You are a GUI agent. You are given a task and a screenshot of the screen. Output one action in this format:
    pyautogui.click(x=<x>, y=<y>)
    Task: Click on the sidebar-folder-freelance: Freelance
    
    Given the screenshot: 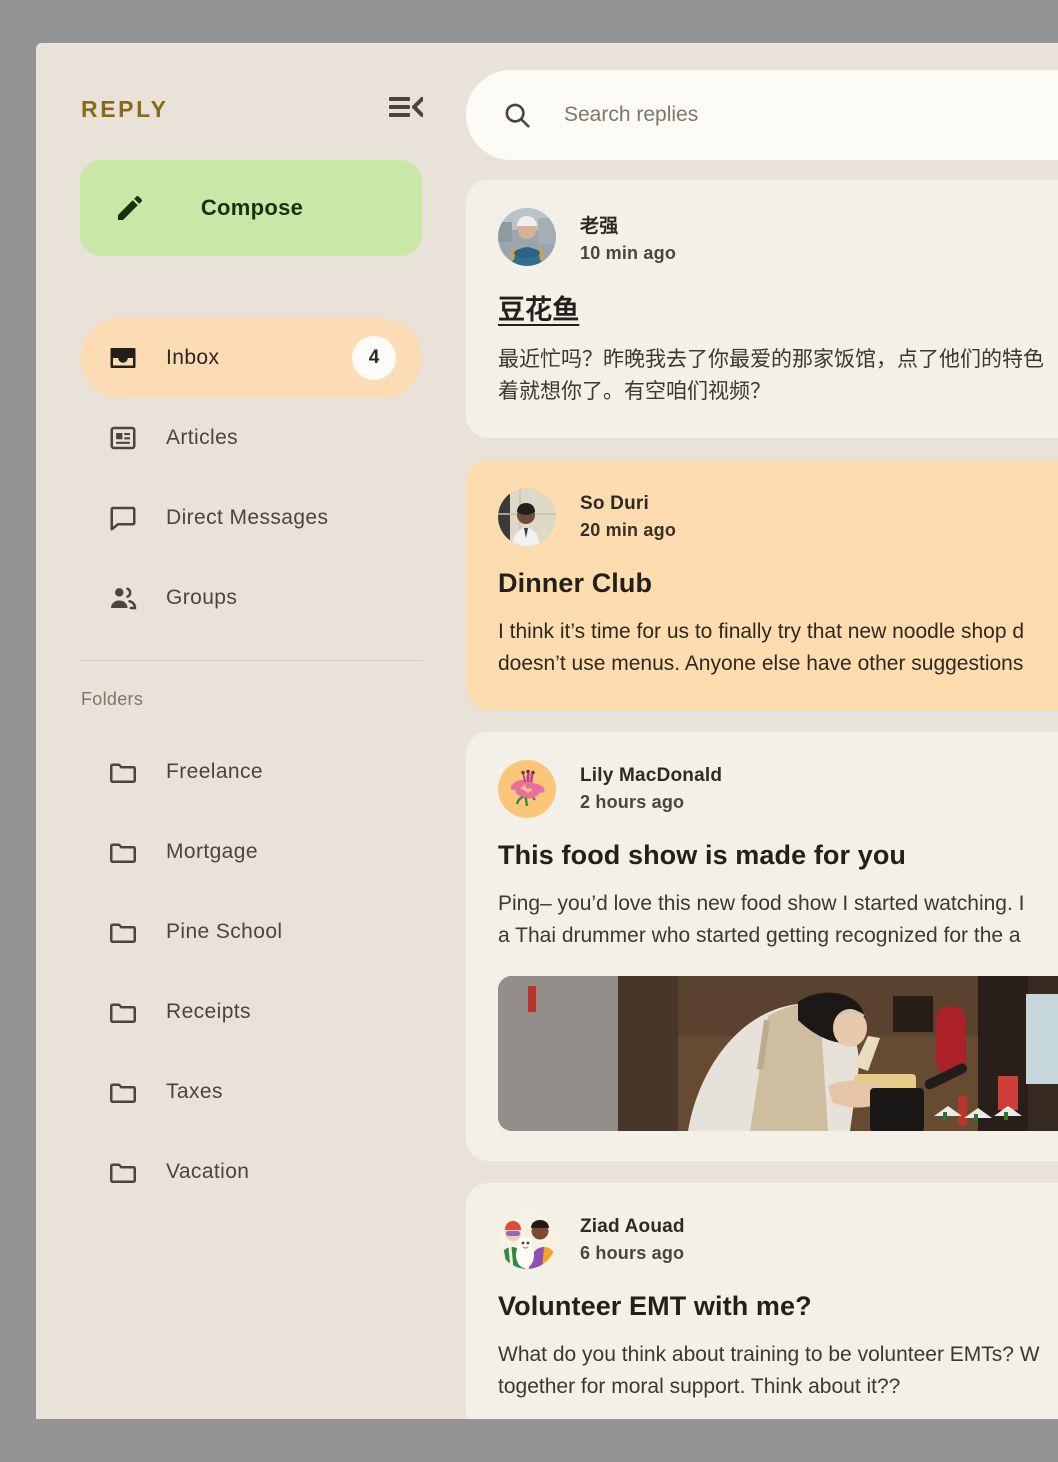 What is the action you would take?
    pyautogui.click(x=251, y=772)
    